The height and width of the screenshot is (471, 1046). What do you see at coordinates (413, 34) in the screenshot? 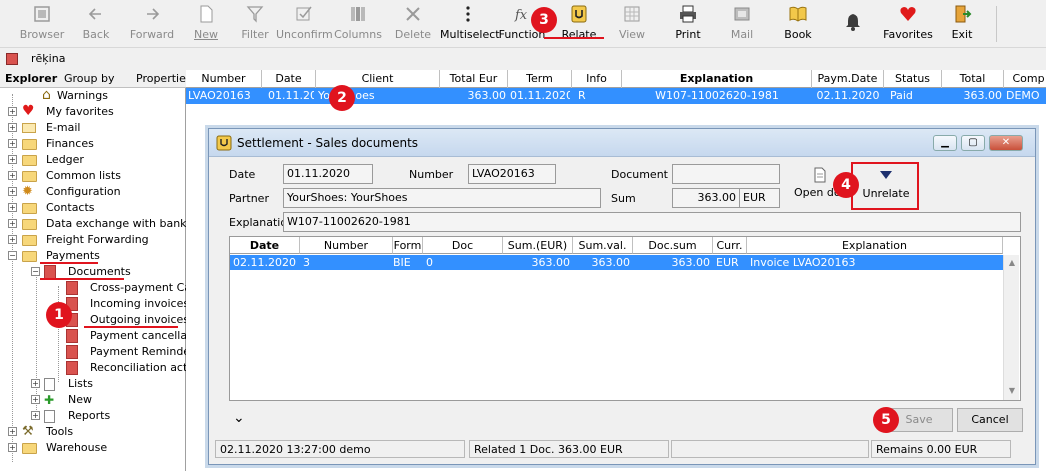
I see `delete-label: Delete` at bounding box center [413, 34].